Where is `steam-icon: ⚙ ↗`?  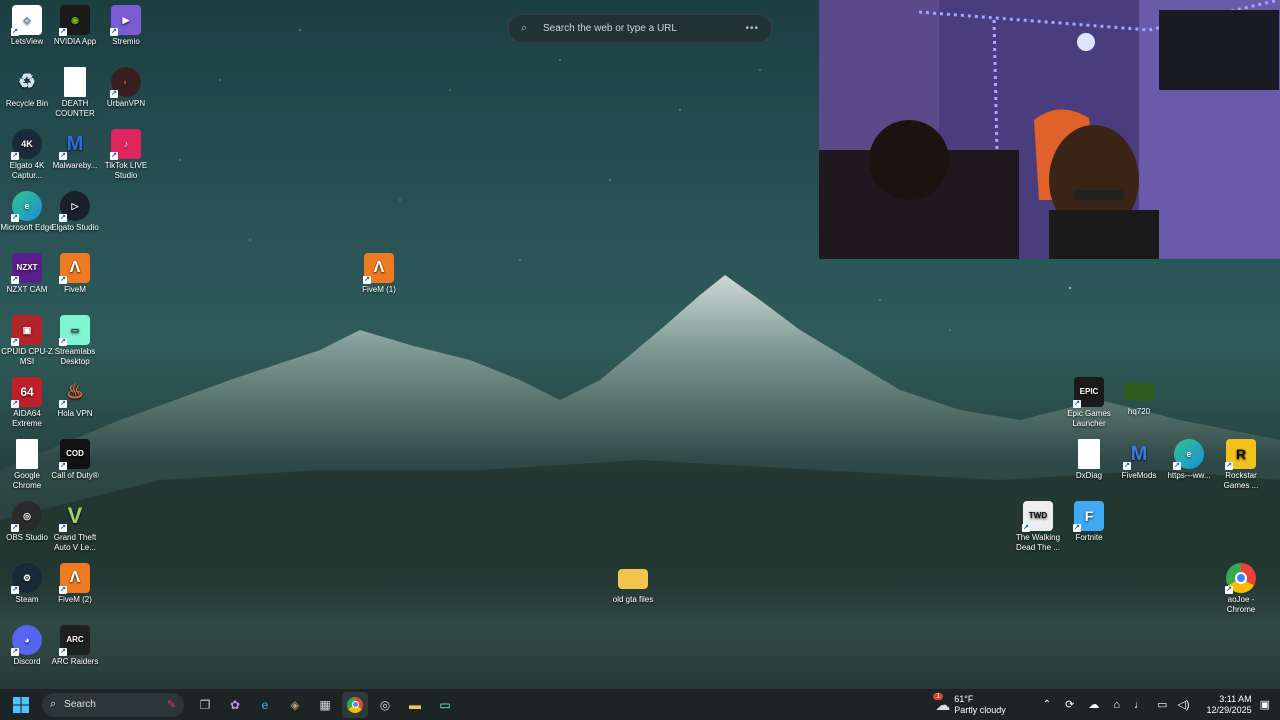
steam-icon: ⚙ ↗ is located at coordinates (26, 578).